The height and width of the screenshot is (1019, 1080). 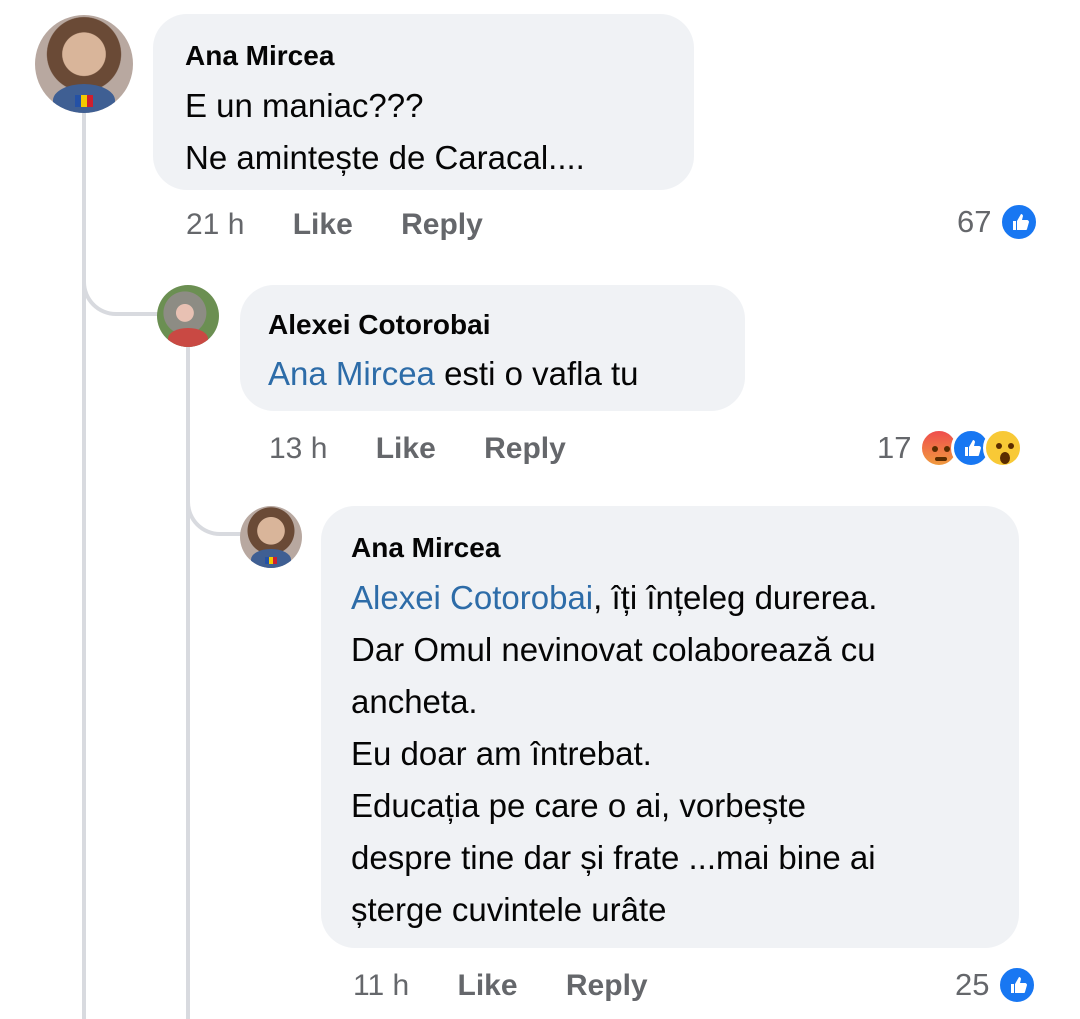 I want to click on timestamp: 11 h, so click(x=381, y=985).